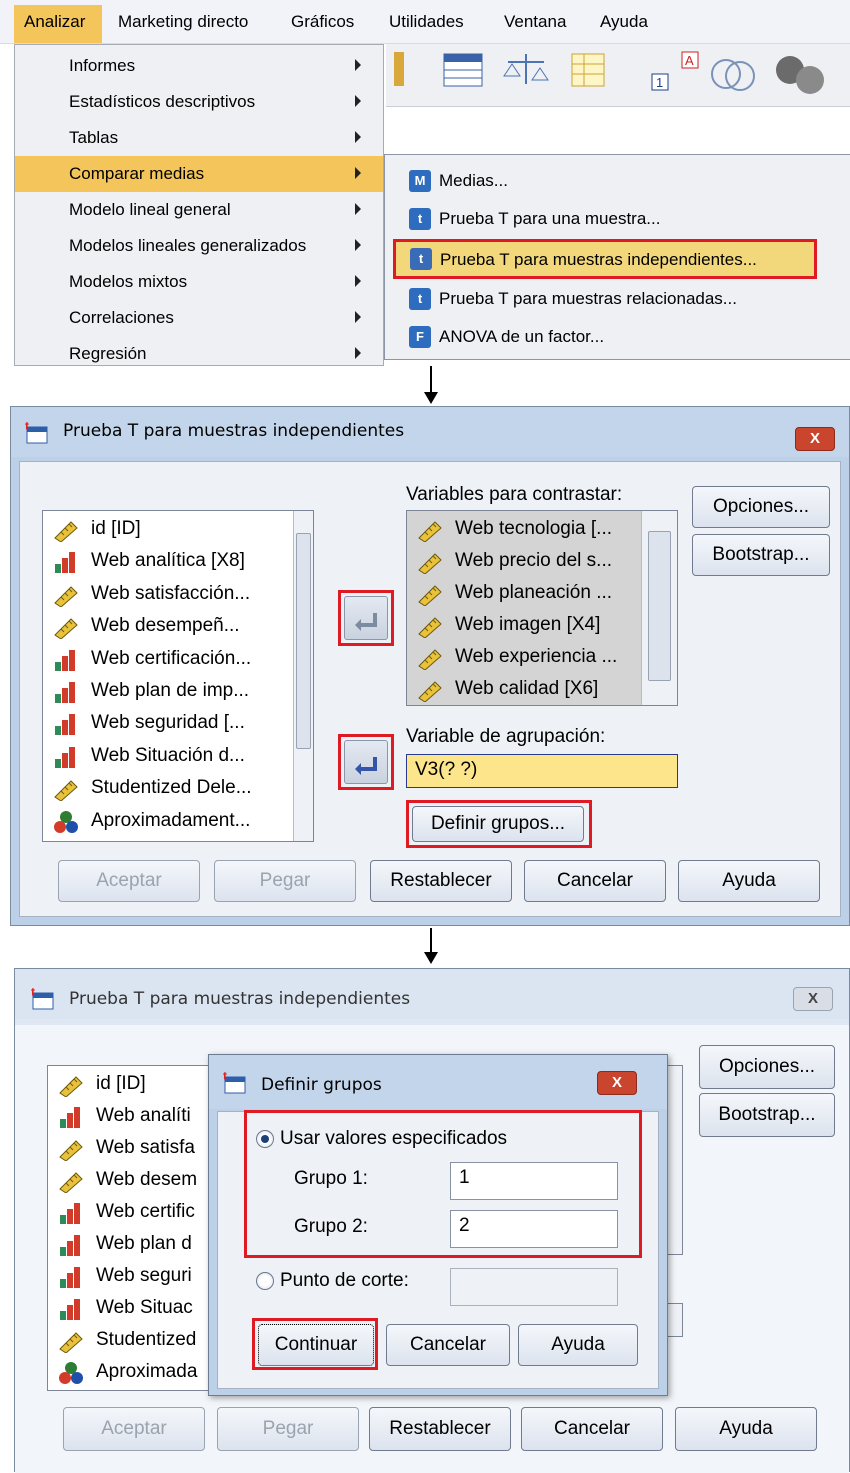  Describe the element at coordinates (108, 353) in the screenshot. I see `menu-item-label: Regresión` at that location.